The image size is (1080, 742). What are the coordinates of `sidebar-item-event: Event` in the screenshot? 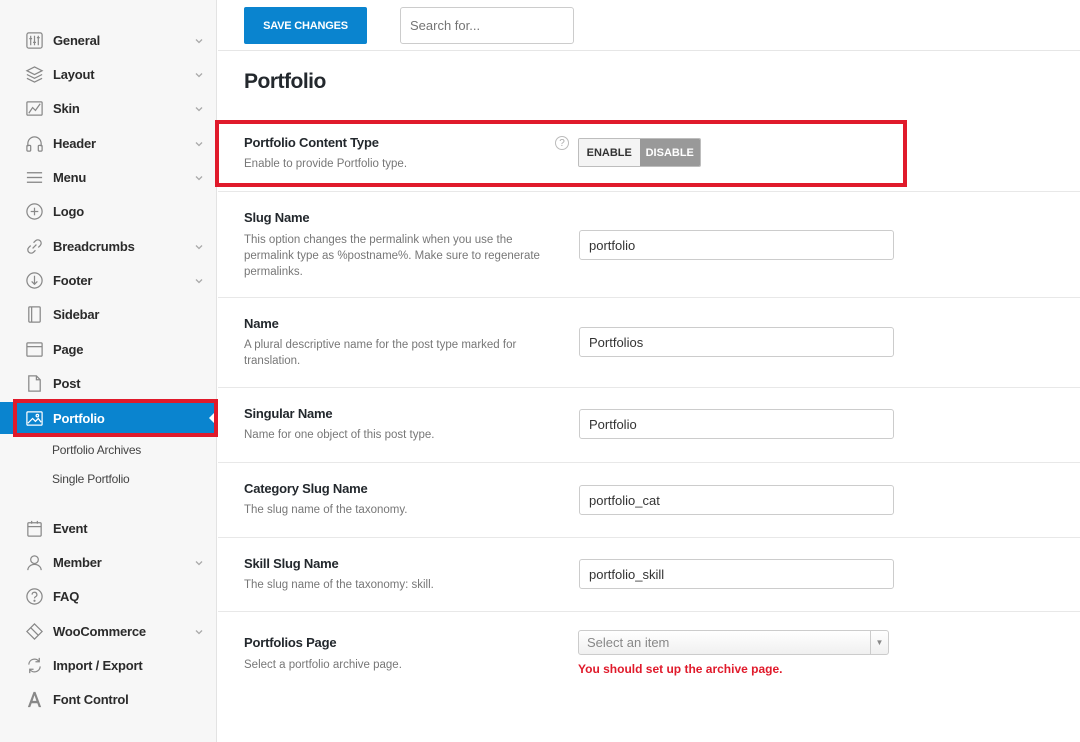 It's located at (108, 528).